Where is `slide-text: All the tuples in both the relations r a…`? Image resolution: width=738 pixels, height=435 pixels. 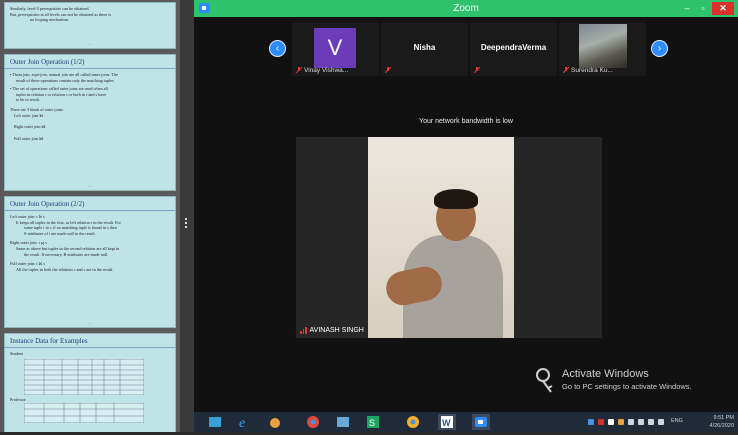
slide-text: All the tuples in both the relations r a… is located at coordinates (65, 269).